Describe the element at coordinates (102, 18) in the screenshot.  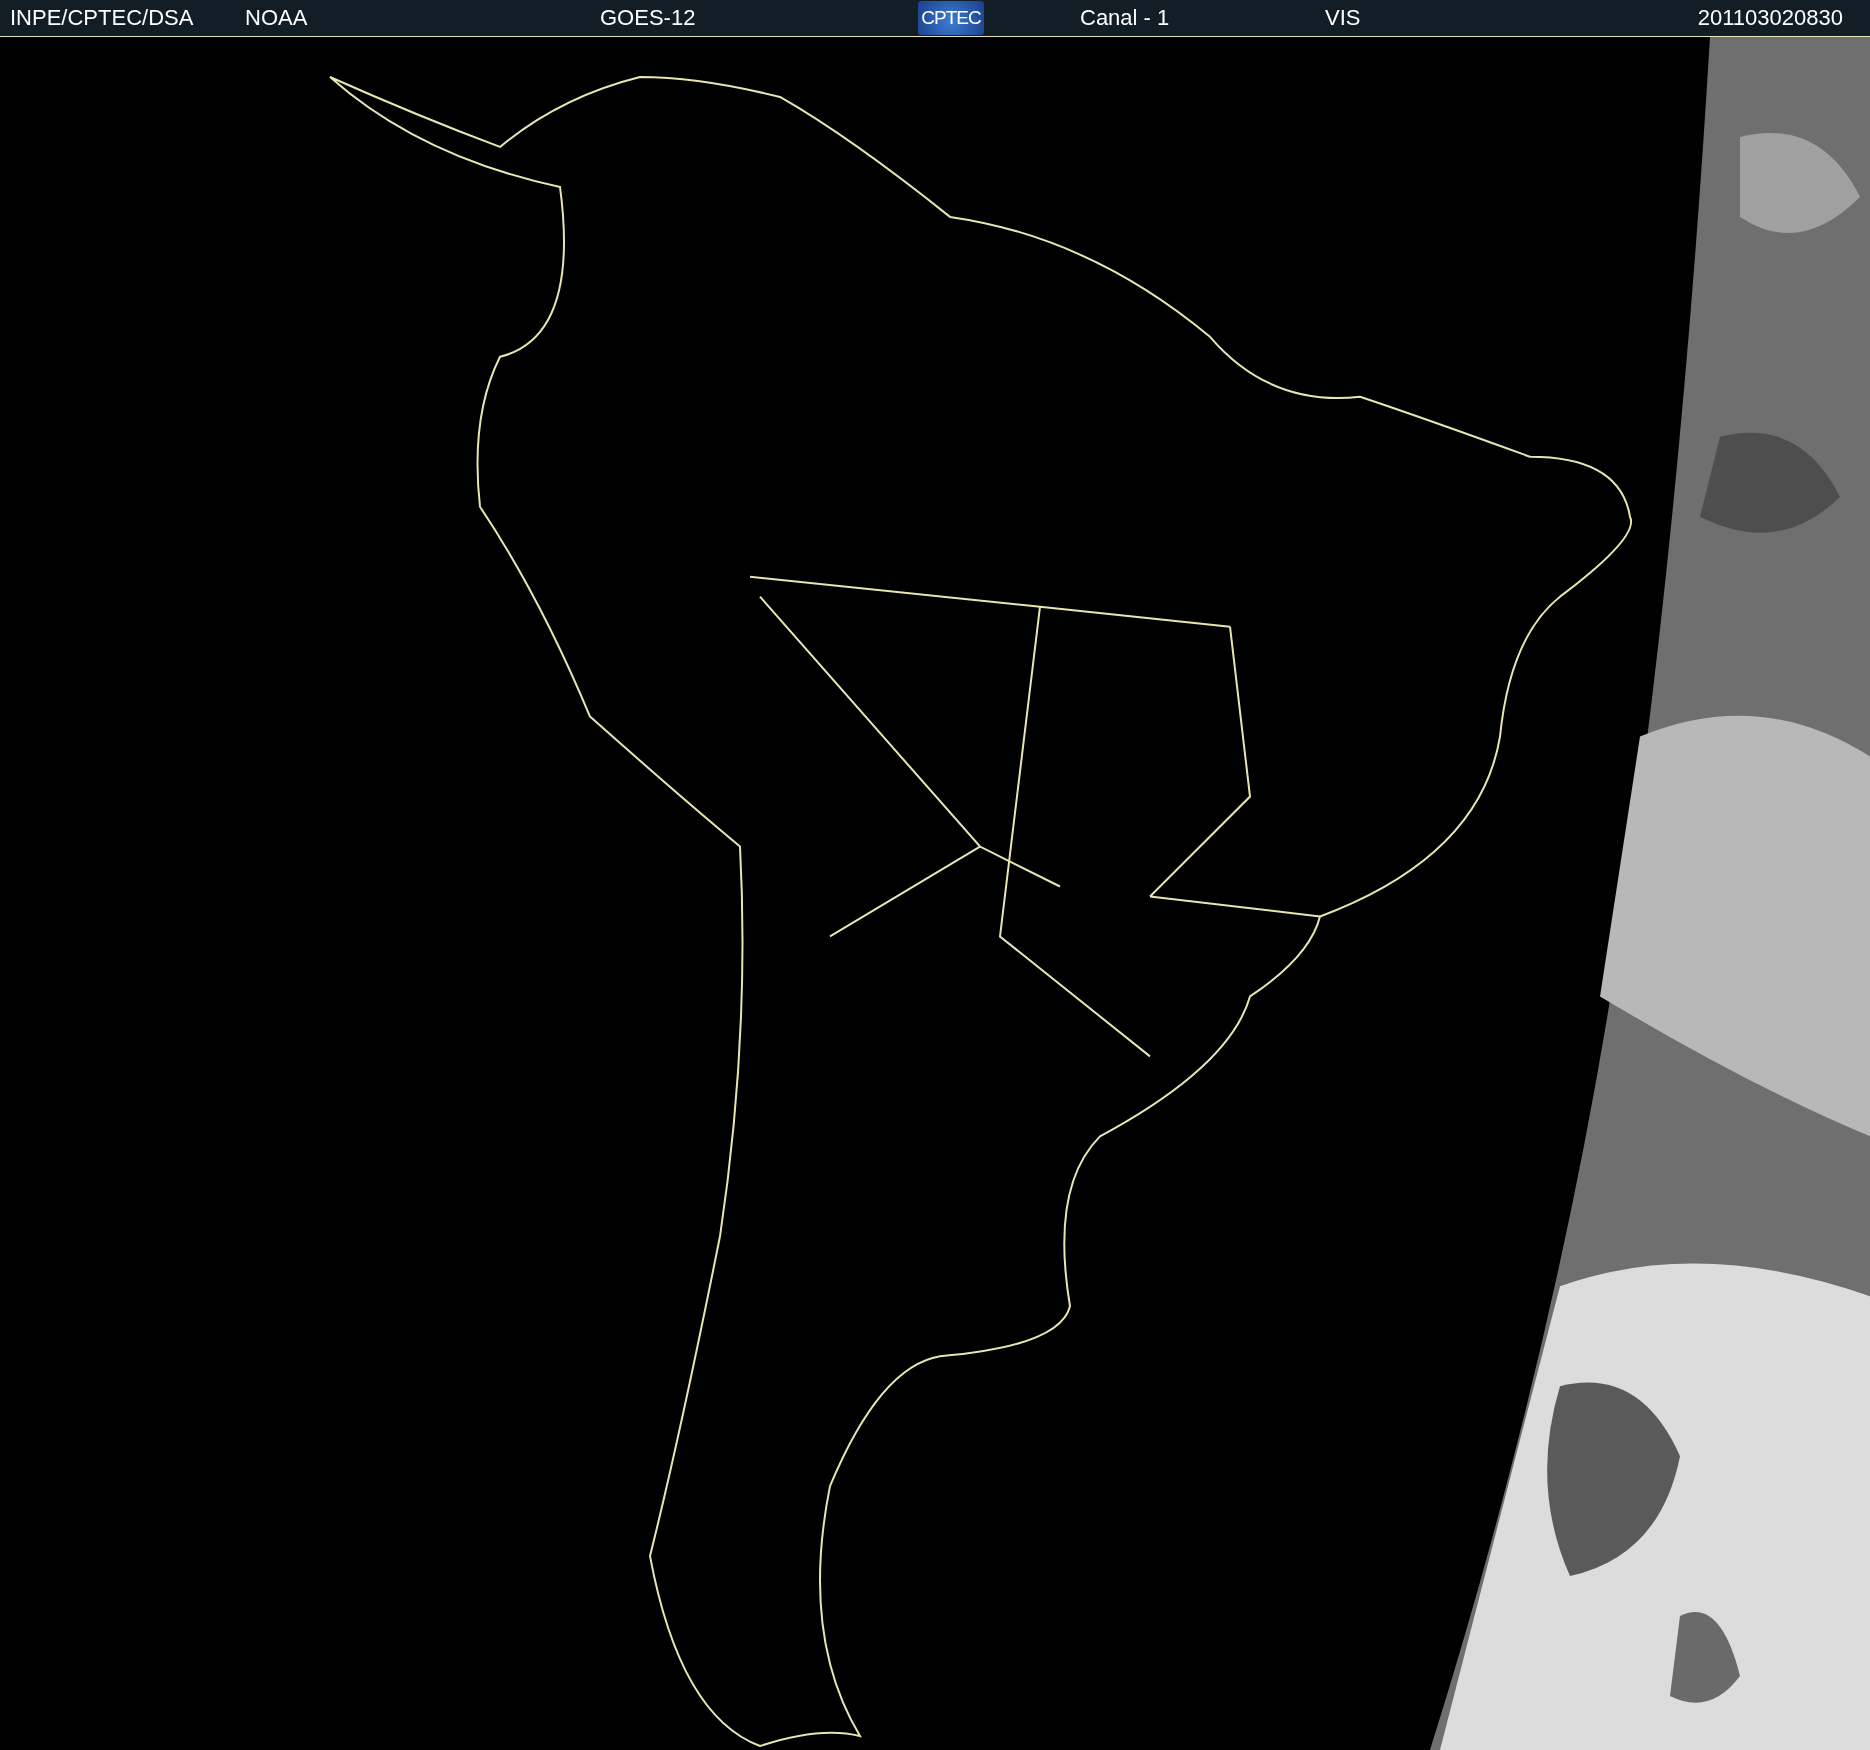
I see `header-label: INPE/CPTEC/DSA` at that location.